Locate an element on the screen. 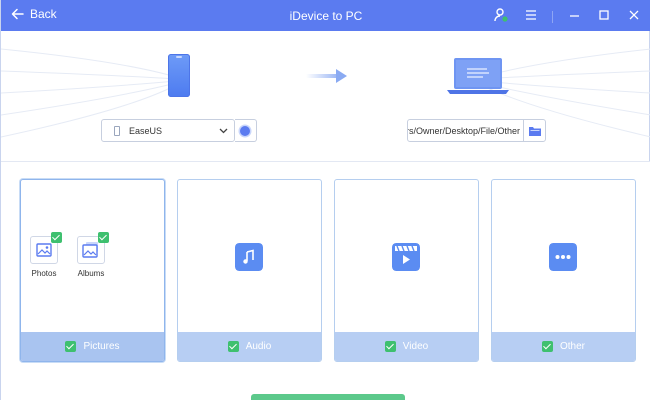  folder-icon is located at coordinates (535, 131).